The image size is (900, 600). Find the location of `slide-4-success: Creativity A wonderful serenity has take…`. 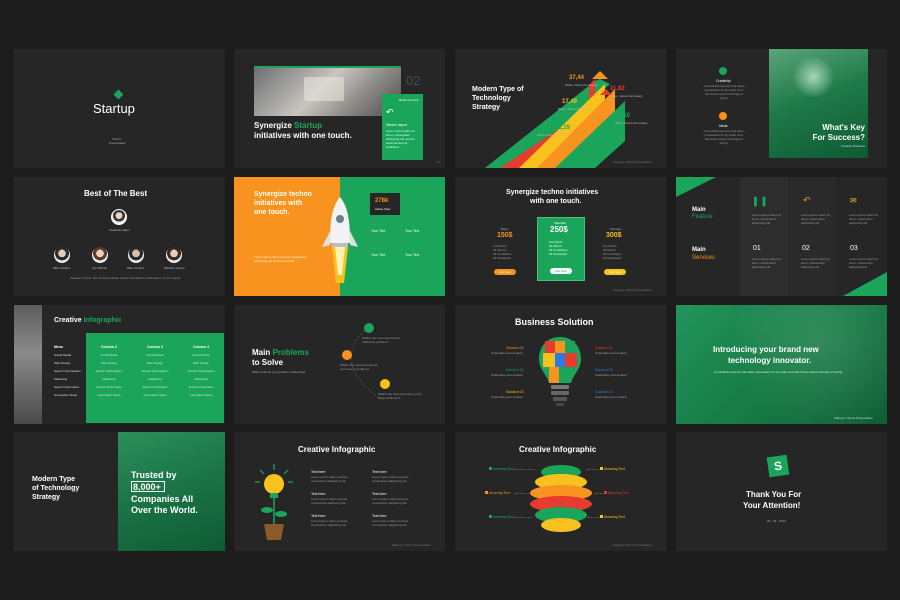

slide-4-success: Creativity A wonderful serenity has take… is located at coordinates (781, 108).